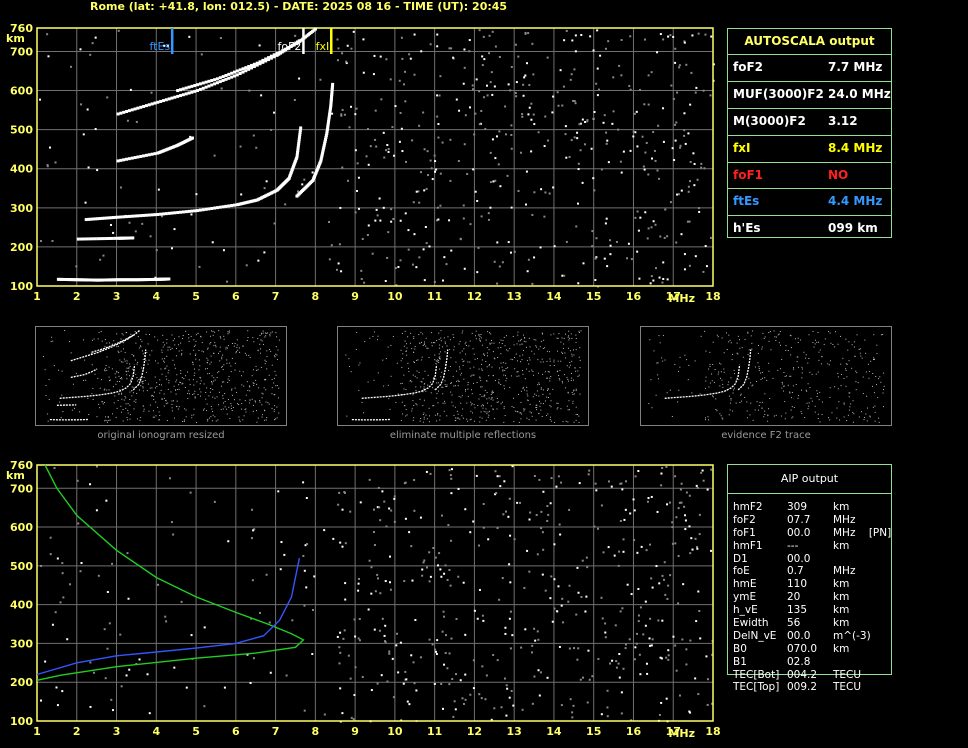 The height and width of the screenshot is (748, 968). I want to click on thumbnail-ionogram, so click(463, 376).